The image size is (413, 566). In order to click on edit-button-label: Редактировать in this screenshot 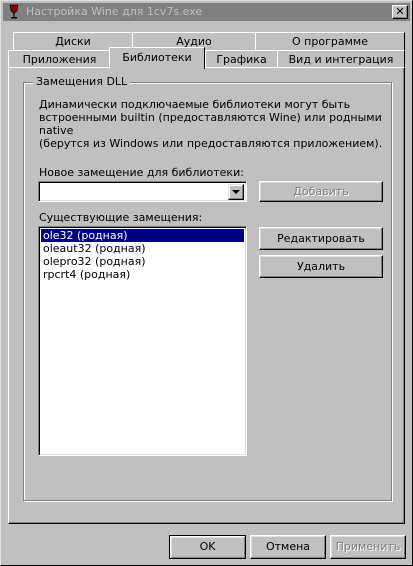, I will do `click(321, 238)`.